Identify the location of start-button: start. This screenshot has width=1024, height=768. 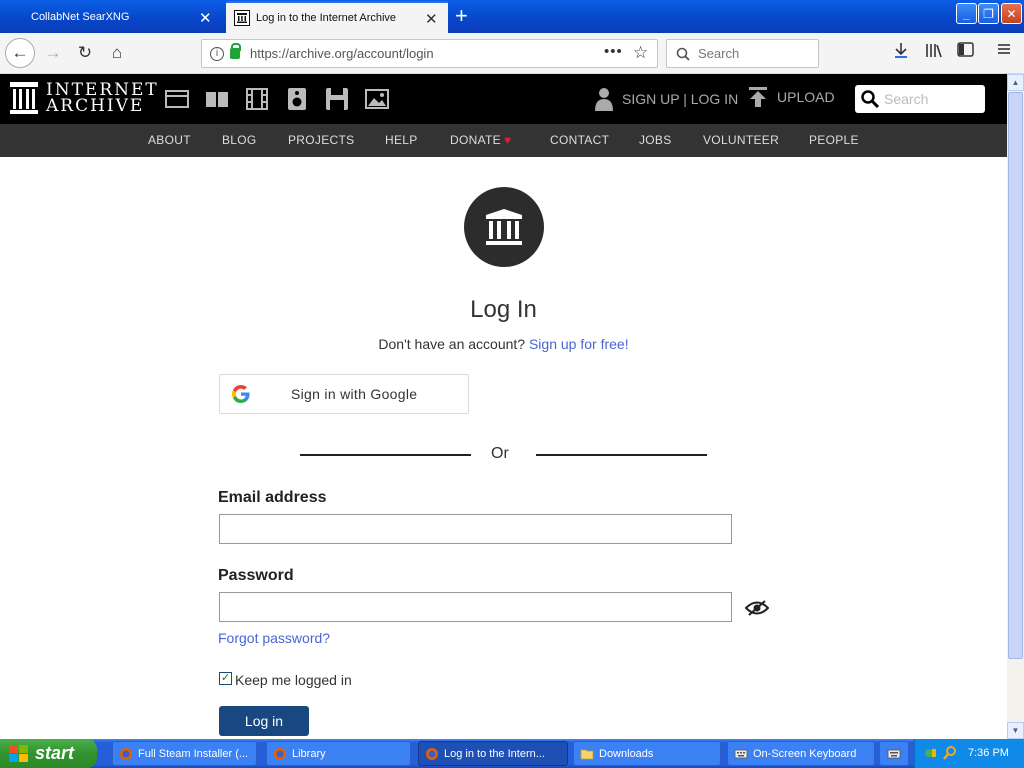
(48, 753).